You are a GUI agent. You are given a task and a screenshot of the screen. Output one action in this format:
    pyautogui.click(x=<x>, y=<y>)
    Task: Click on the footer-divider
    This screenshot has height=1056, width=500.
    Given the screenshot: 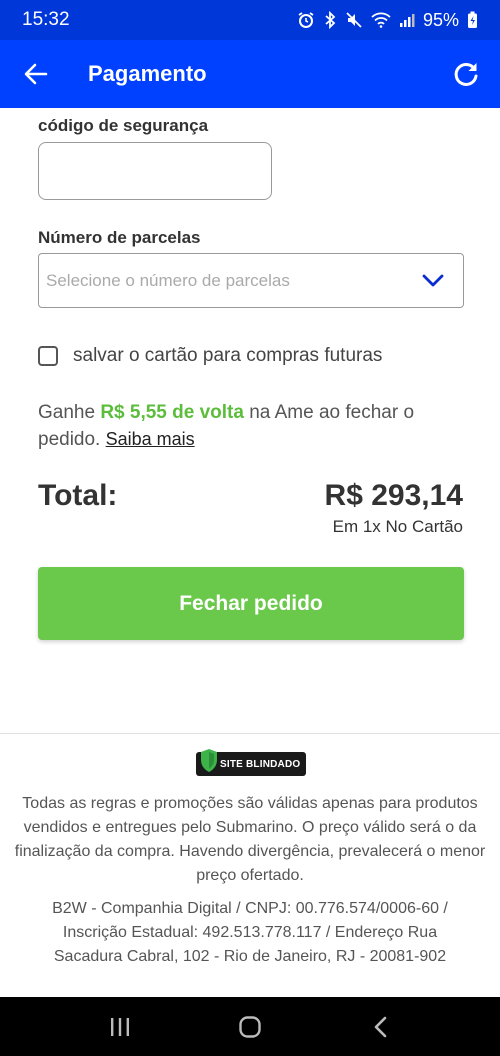 What is the action you would take?
    pyautogui.click(x=250, y=733)
    